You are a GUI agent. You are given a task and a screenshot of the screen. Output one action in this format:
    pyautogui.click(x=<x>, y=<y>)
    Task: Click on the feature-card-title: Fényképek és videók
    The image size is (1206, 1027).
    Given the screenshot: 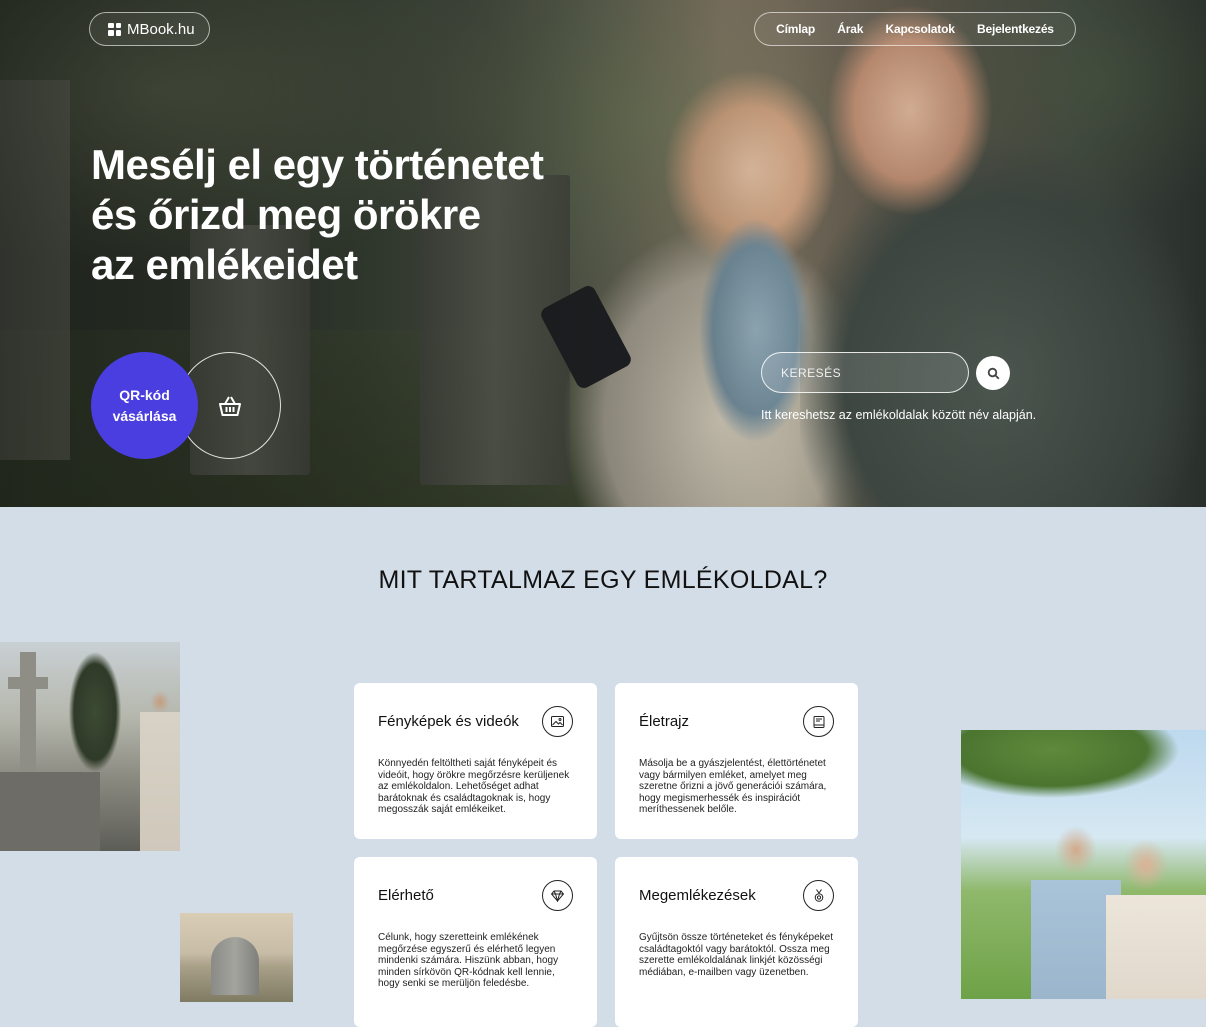 What is the action you would take?
    pyautogui.click(x=448, y=721)
    